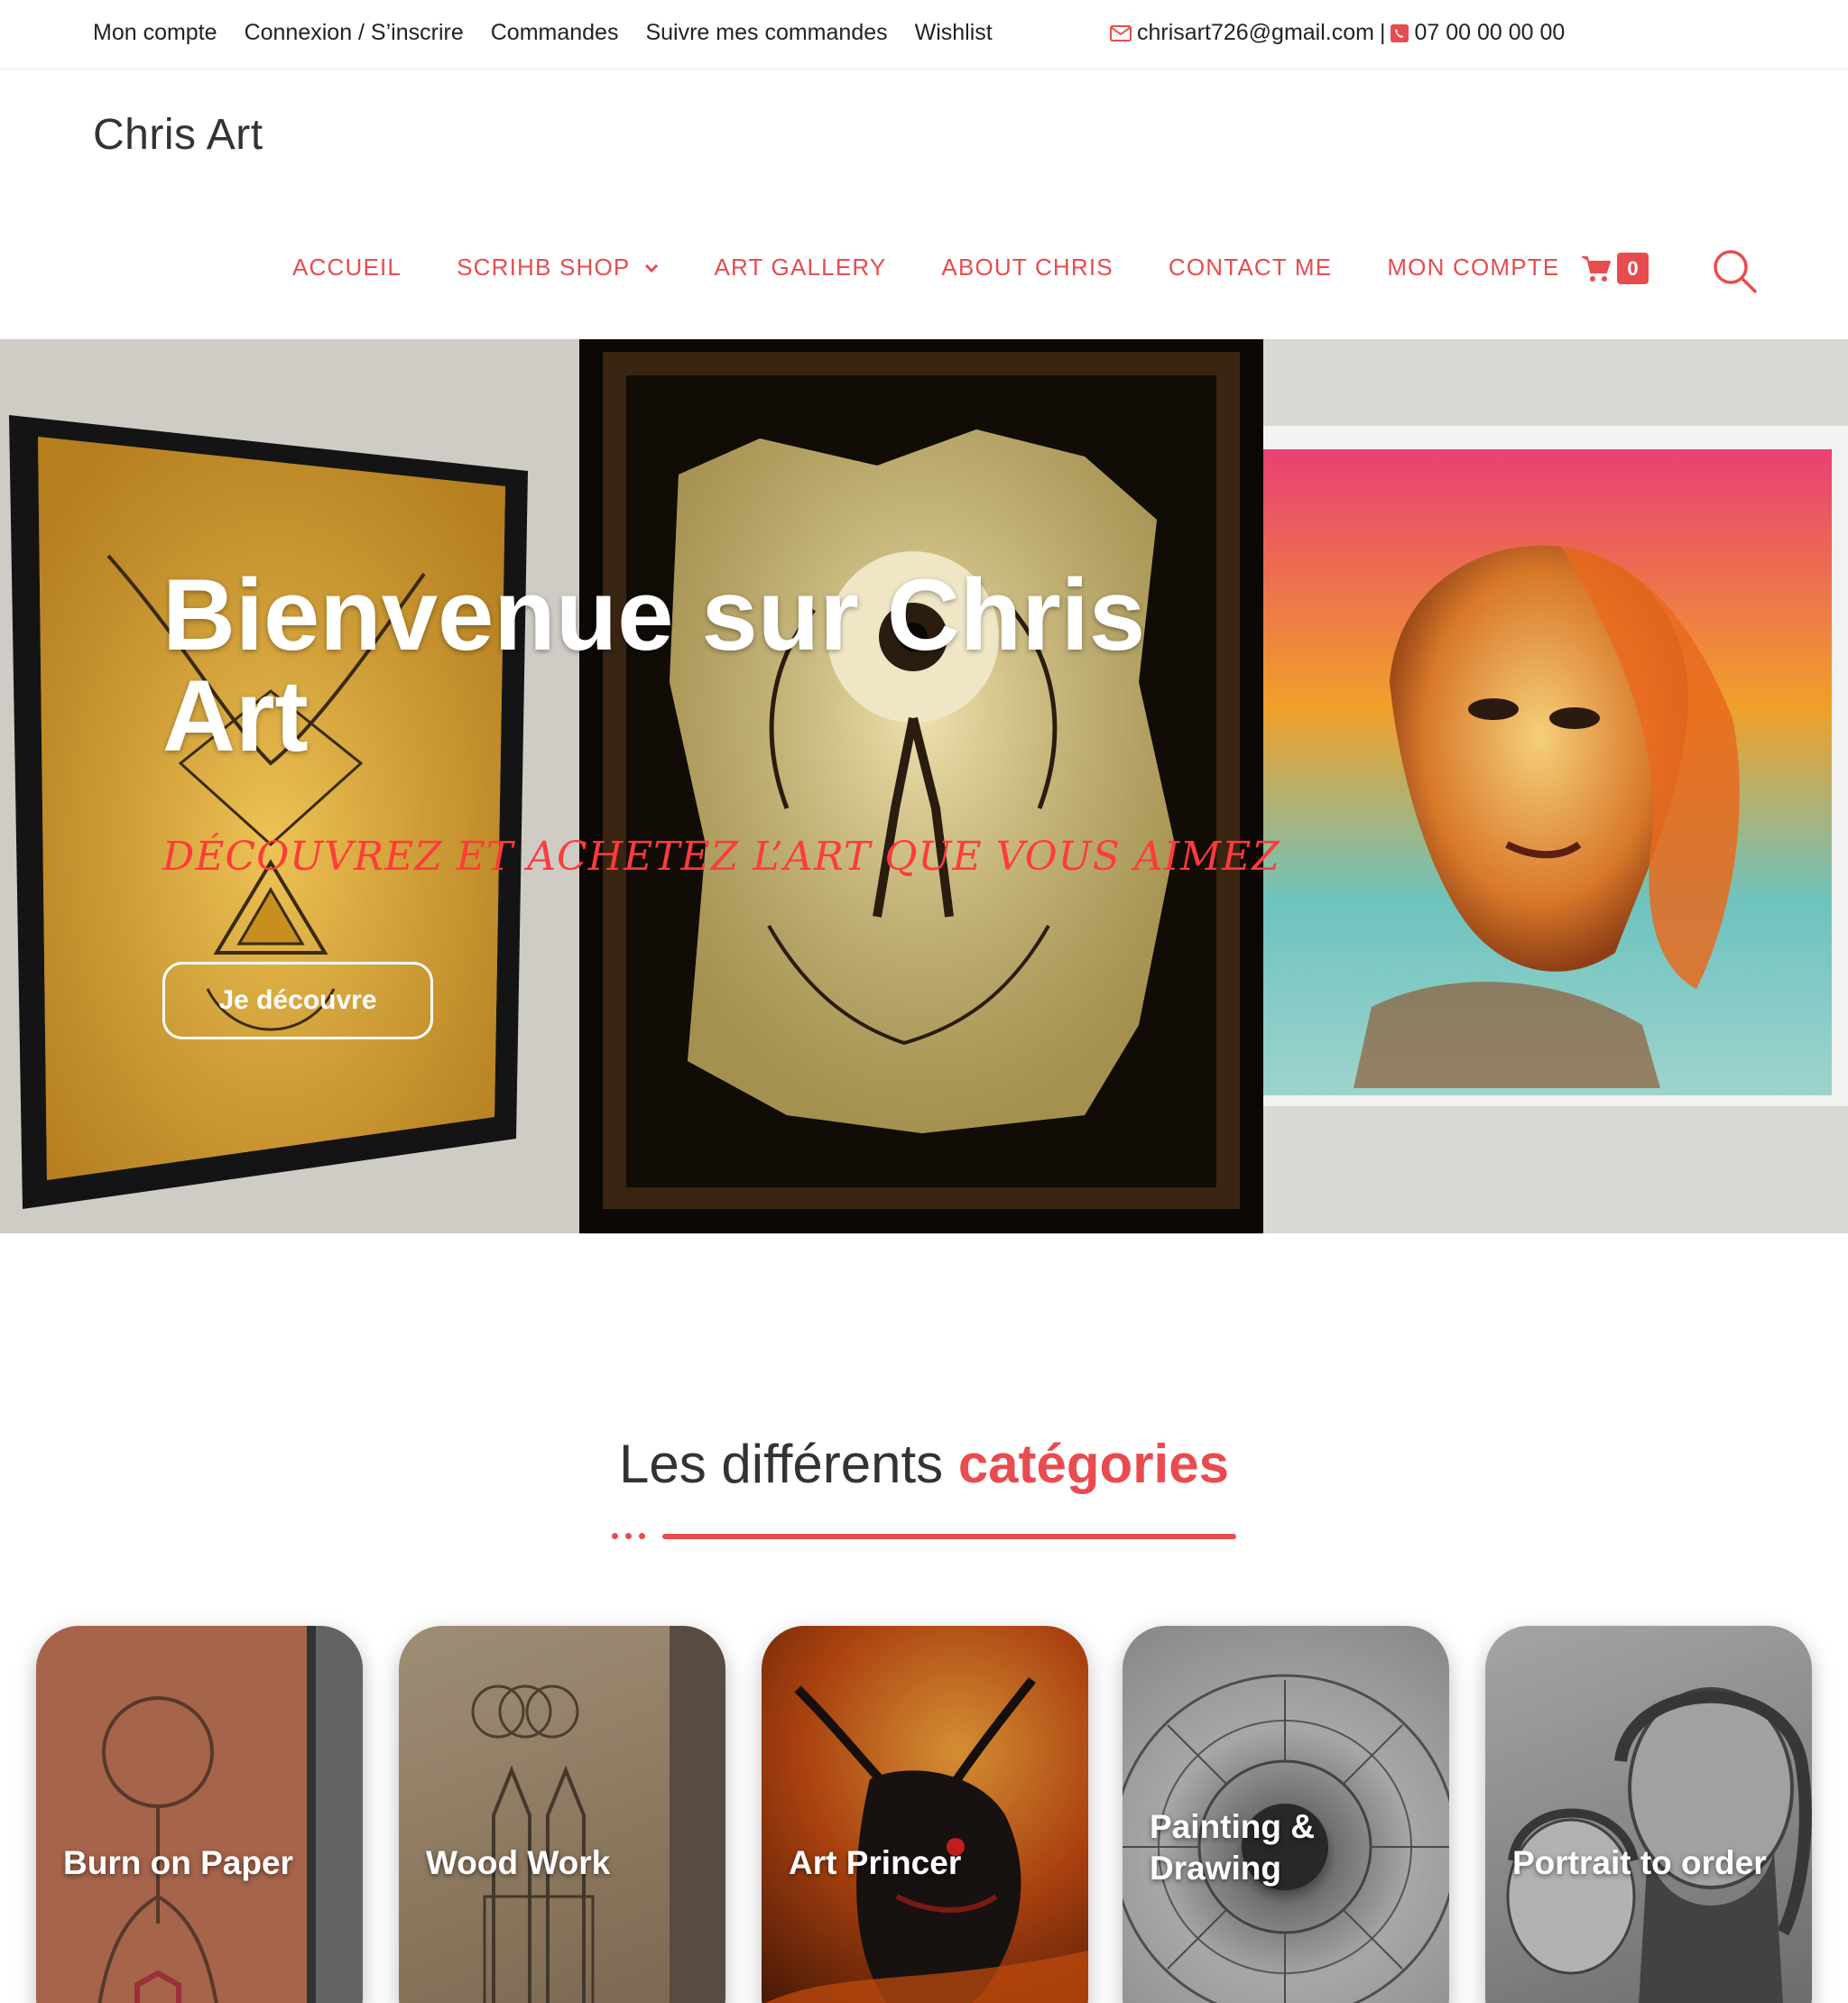  I want to click on heading-divider, so click(924, 1536).